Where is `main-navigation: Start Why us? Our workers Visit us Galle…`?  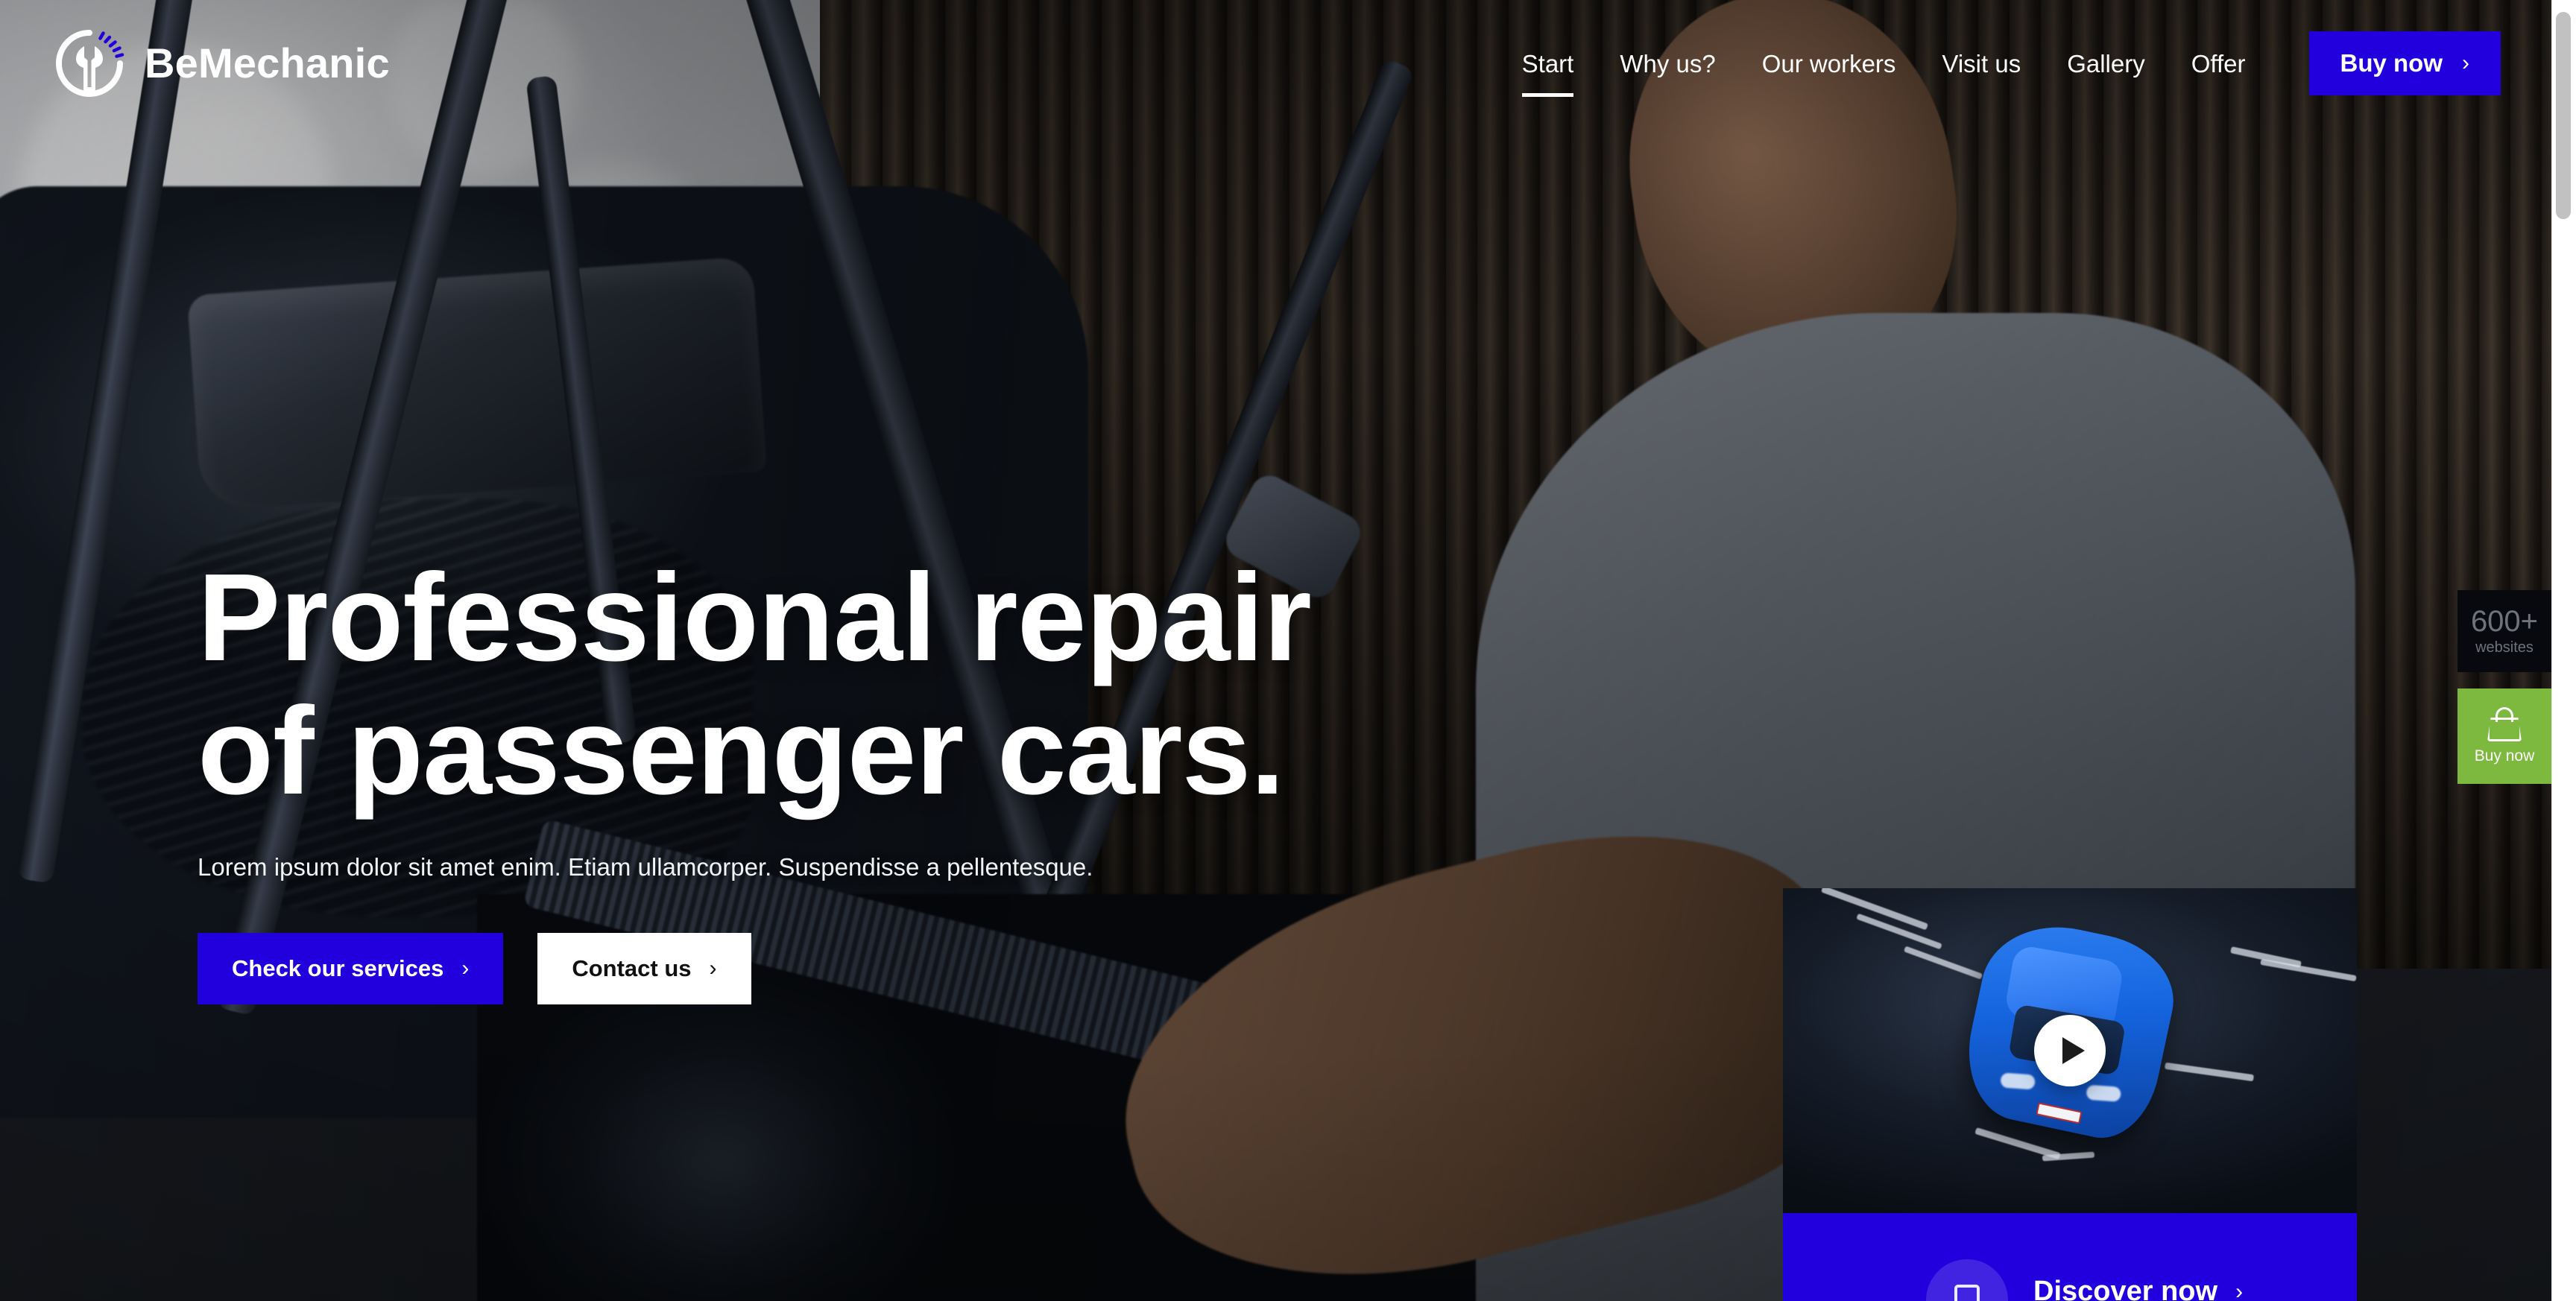
main-navigation: Start Why us? Our workers Visit us Galle… is located at coordinates (2025, 64).